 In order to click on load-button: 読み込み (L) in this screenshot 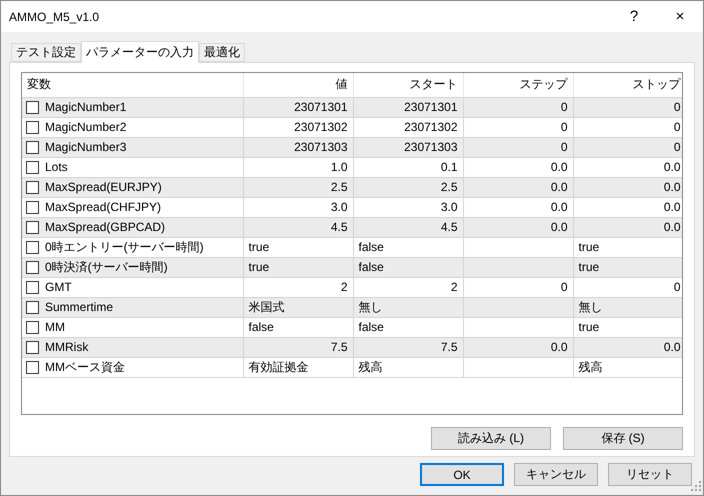, I will do `click(491, 438)`.